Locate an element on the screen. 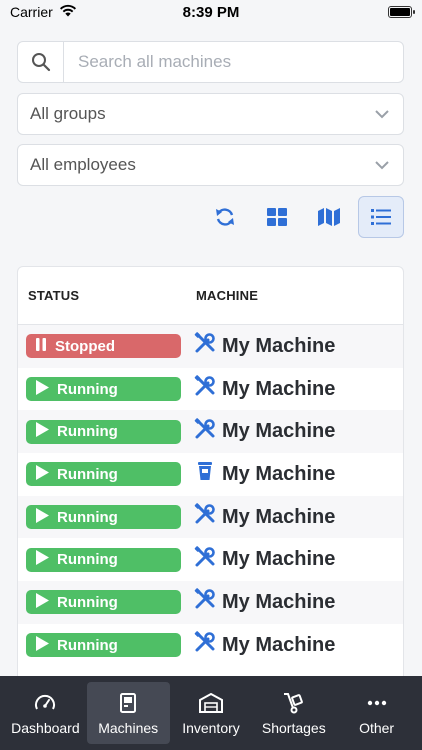 This screenshot has width=422, height=750. tab-label: Machines is located at coordinates (128, 728).